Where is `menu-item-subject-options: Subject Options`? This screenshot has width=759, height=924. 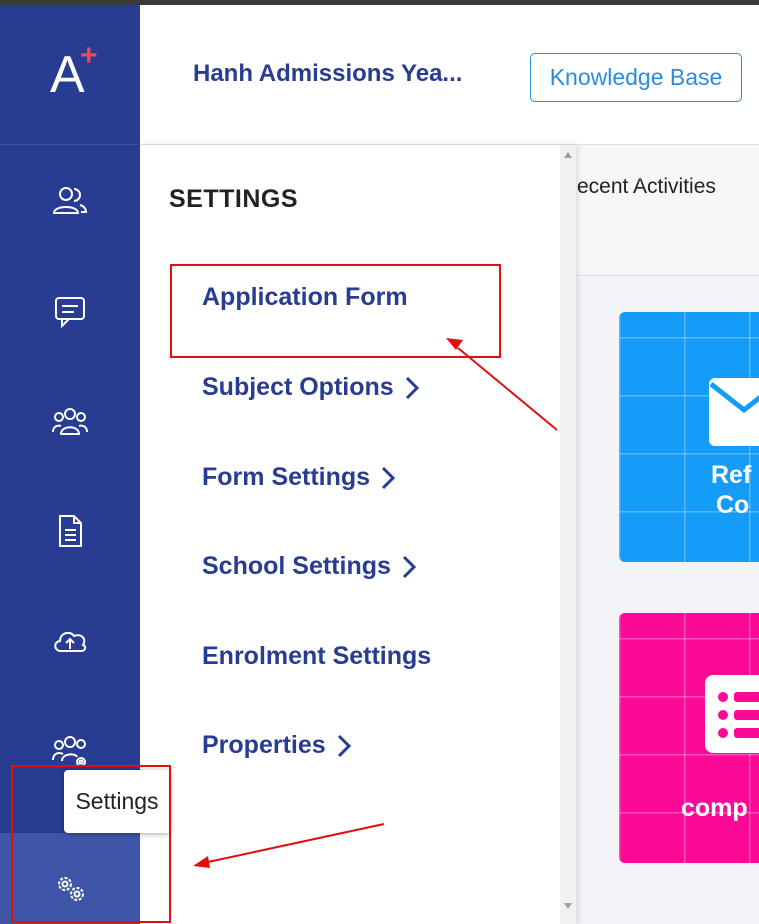
menu-item-subject-options: Subject Options is located at coordinates (311, 387).